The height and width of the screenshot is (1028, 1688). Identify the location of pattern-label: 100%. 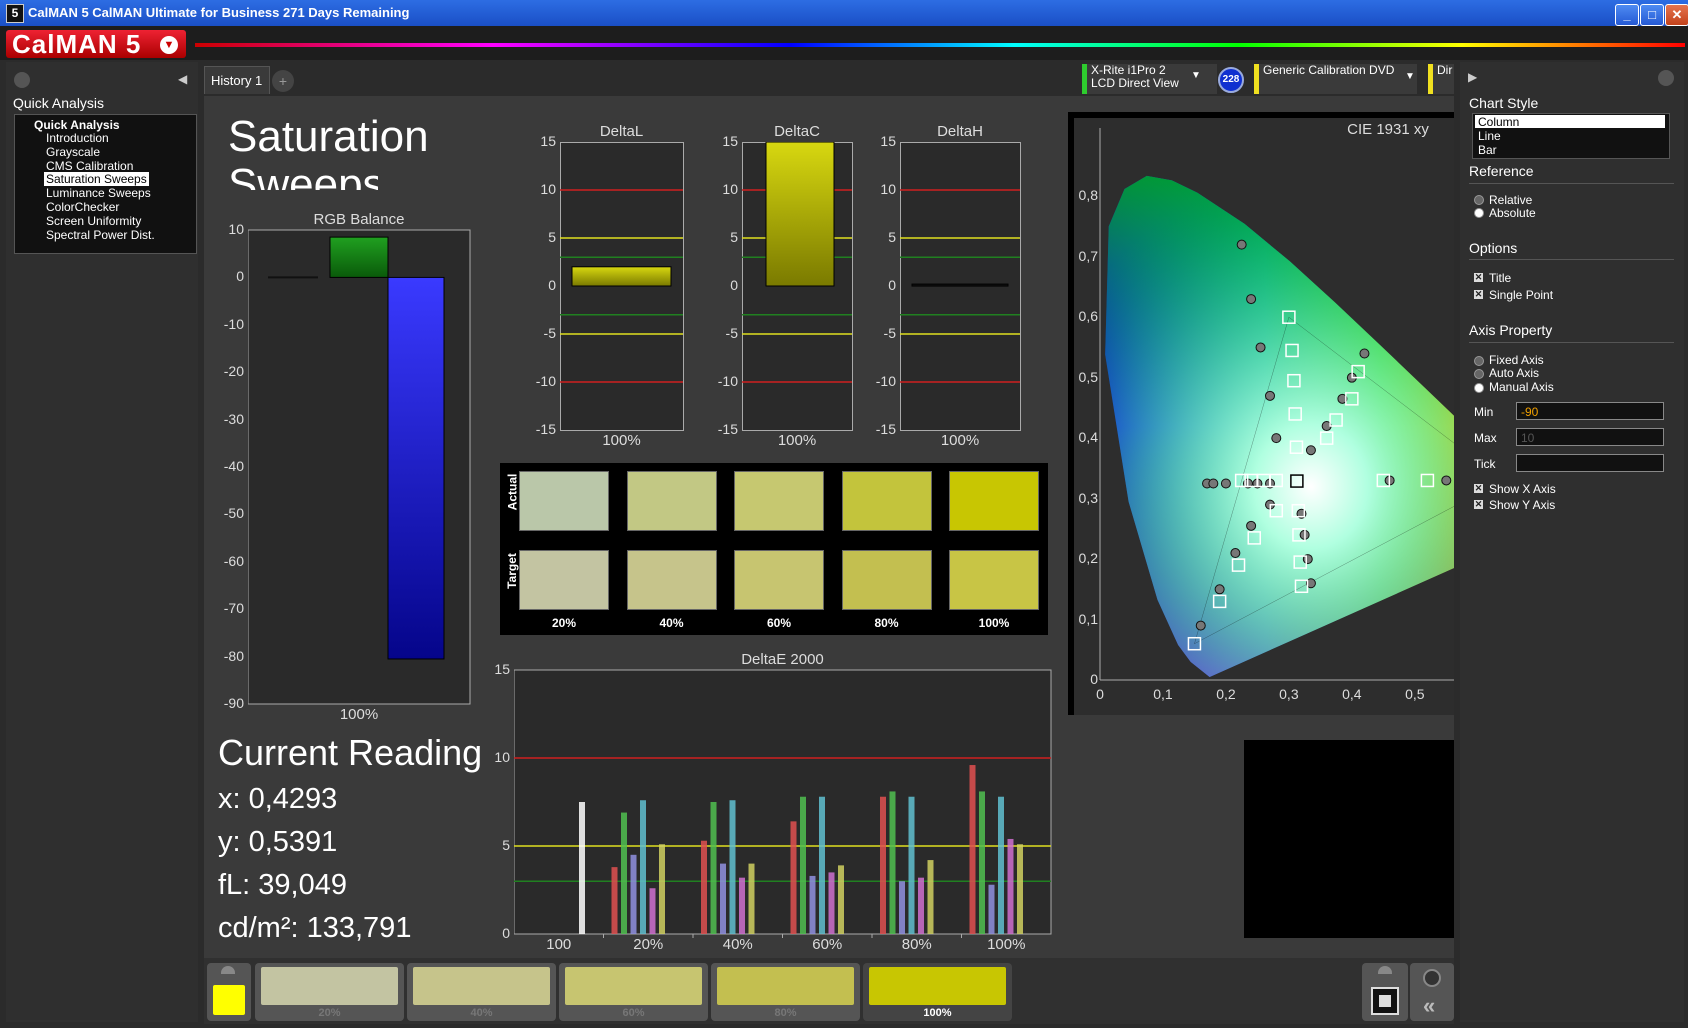
(937, 1013).